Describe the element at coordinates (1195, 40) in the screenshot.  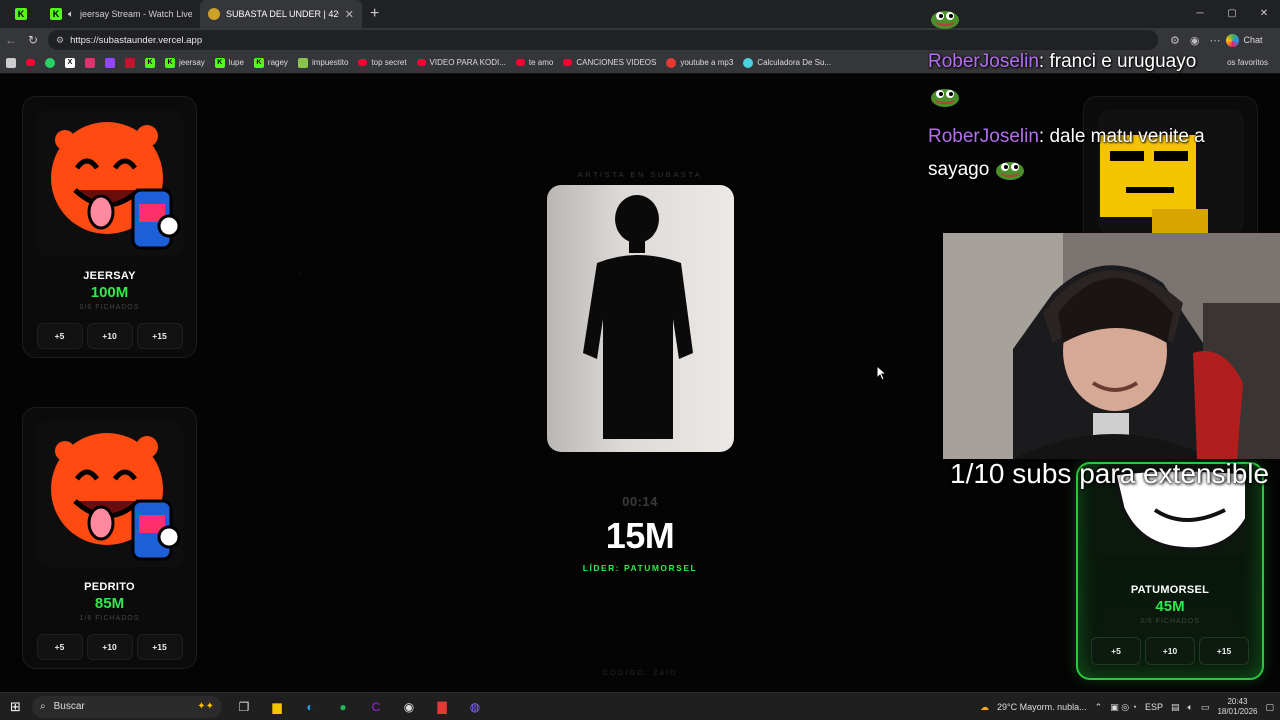
I see `profile-icon: ◉` at that location.